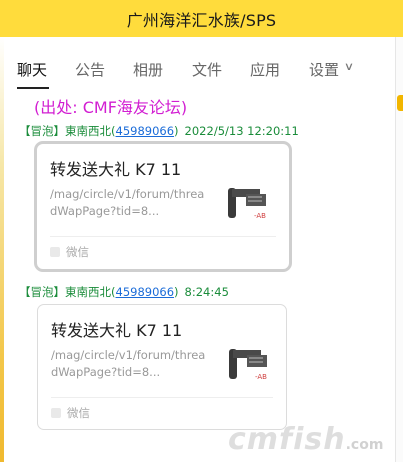  Describe the element at coordinates (287, 439) in the screenshot. I see `watermark-text: cmfish` at that location.